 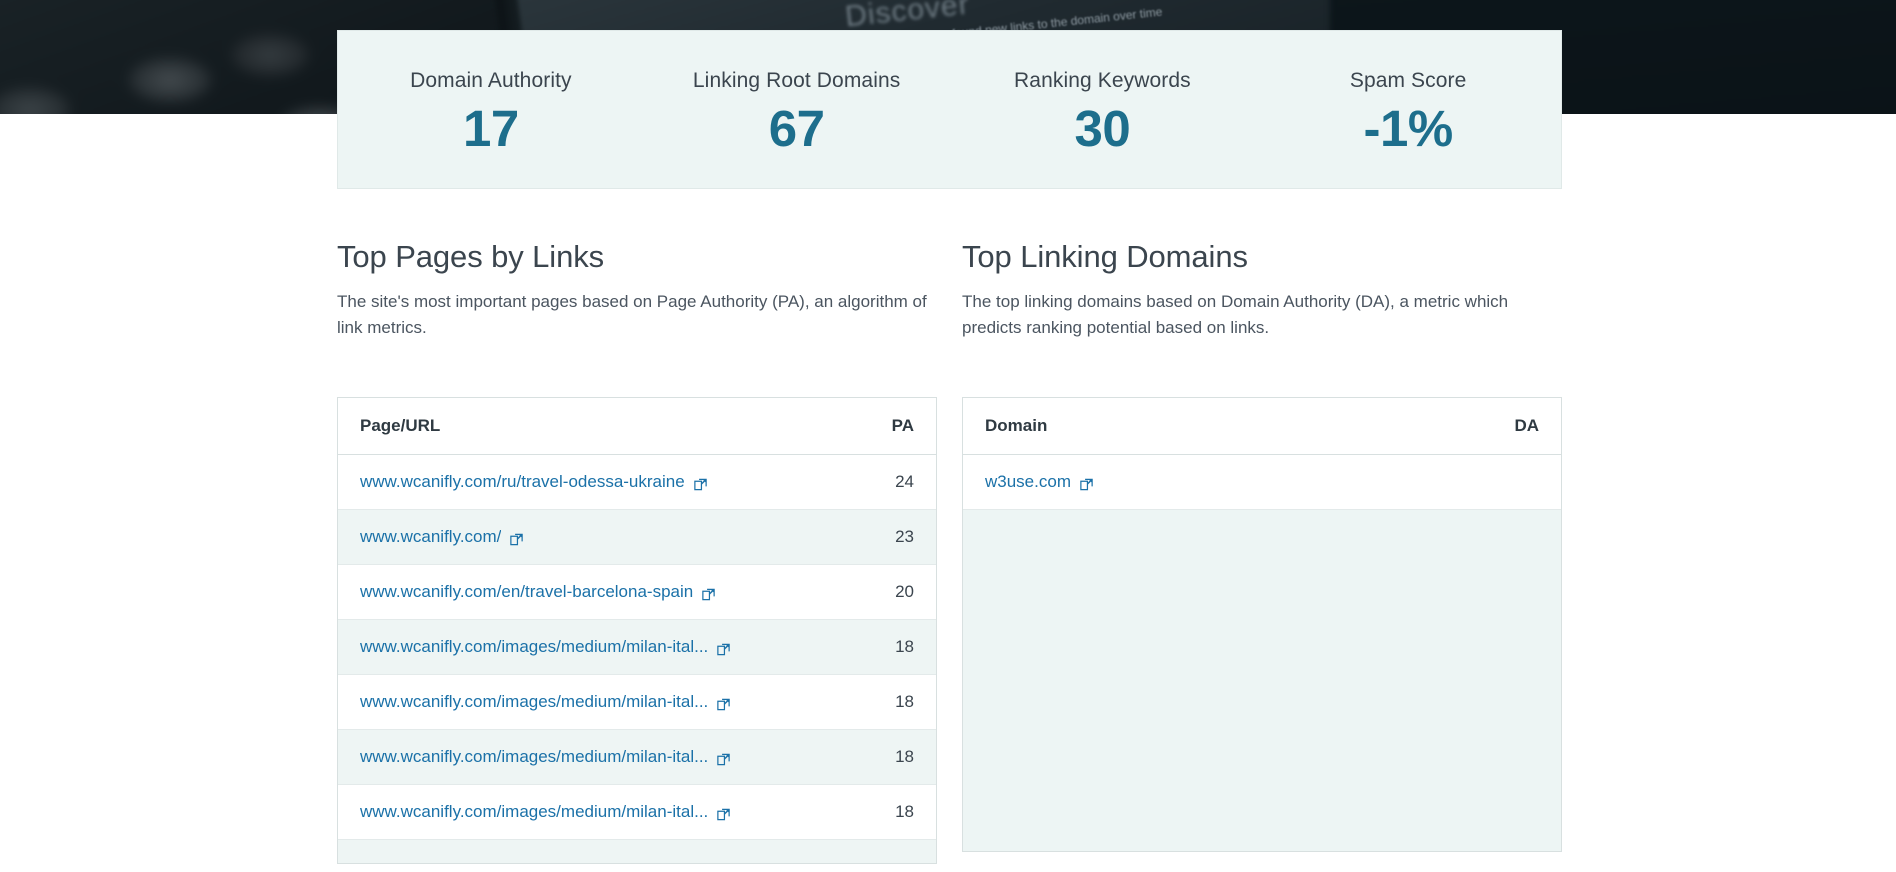 I want to click on page-url-link: www.wcanifly.com/, so click(x=430, y=537).